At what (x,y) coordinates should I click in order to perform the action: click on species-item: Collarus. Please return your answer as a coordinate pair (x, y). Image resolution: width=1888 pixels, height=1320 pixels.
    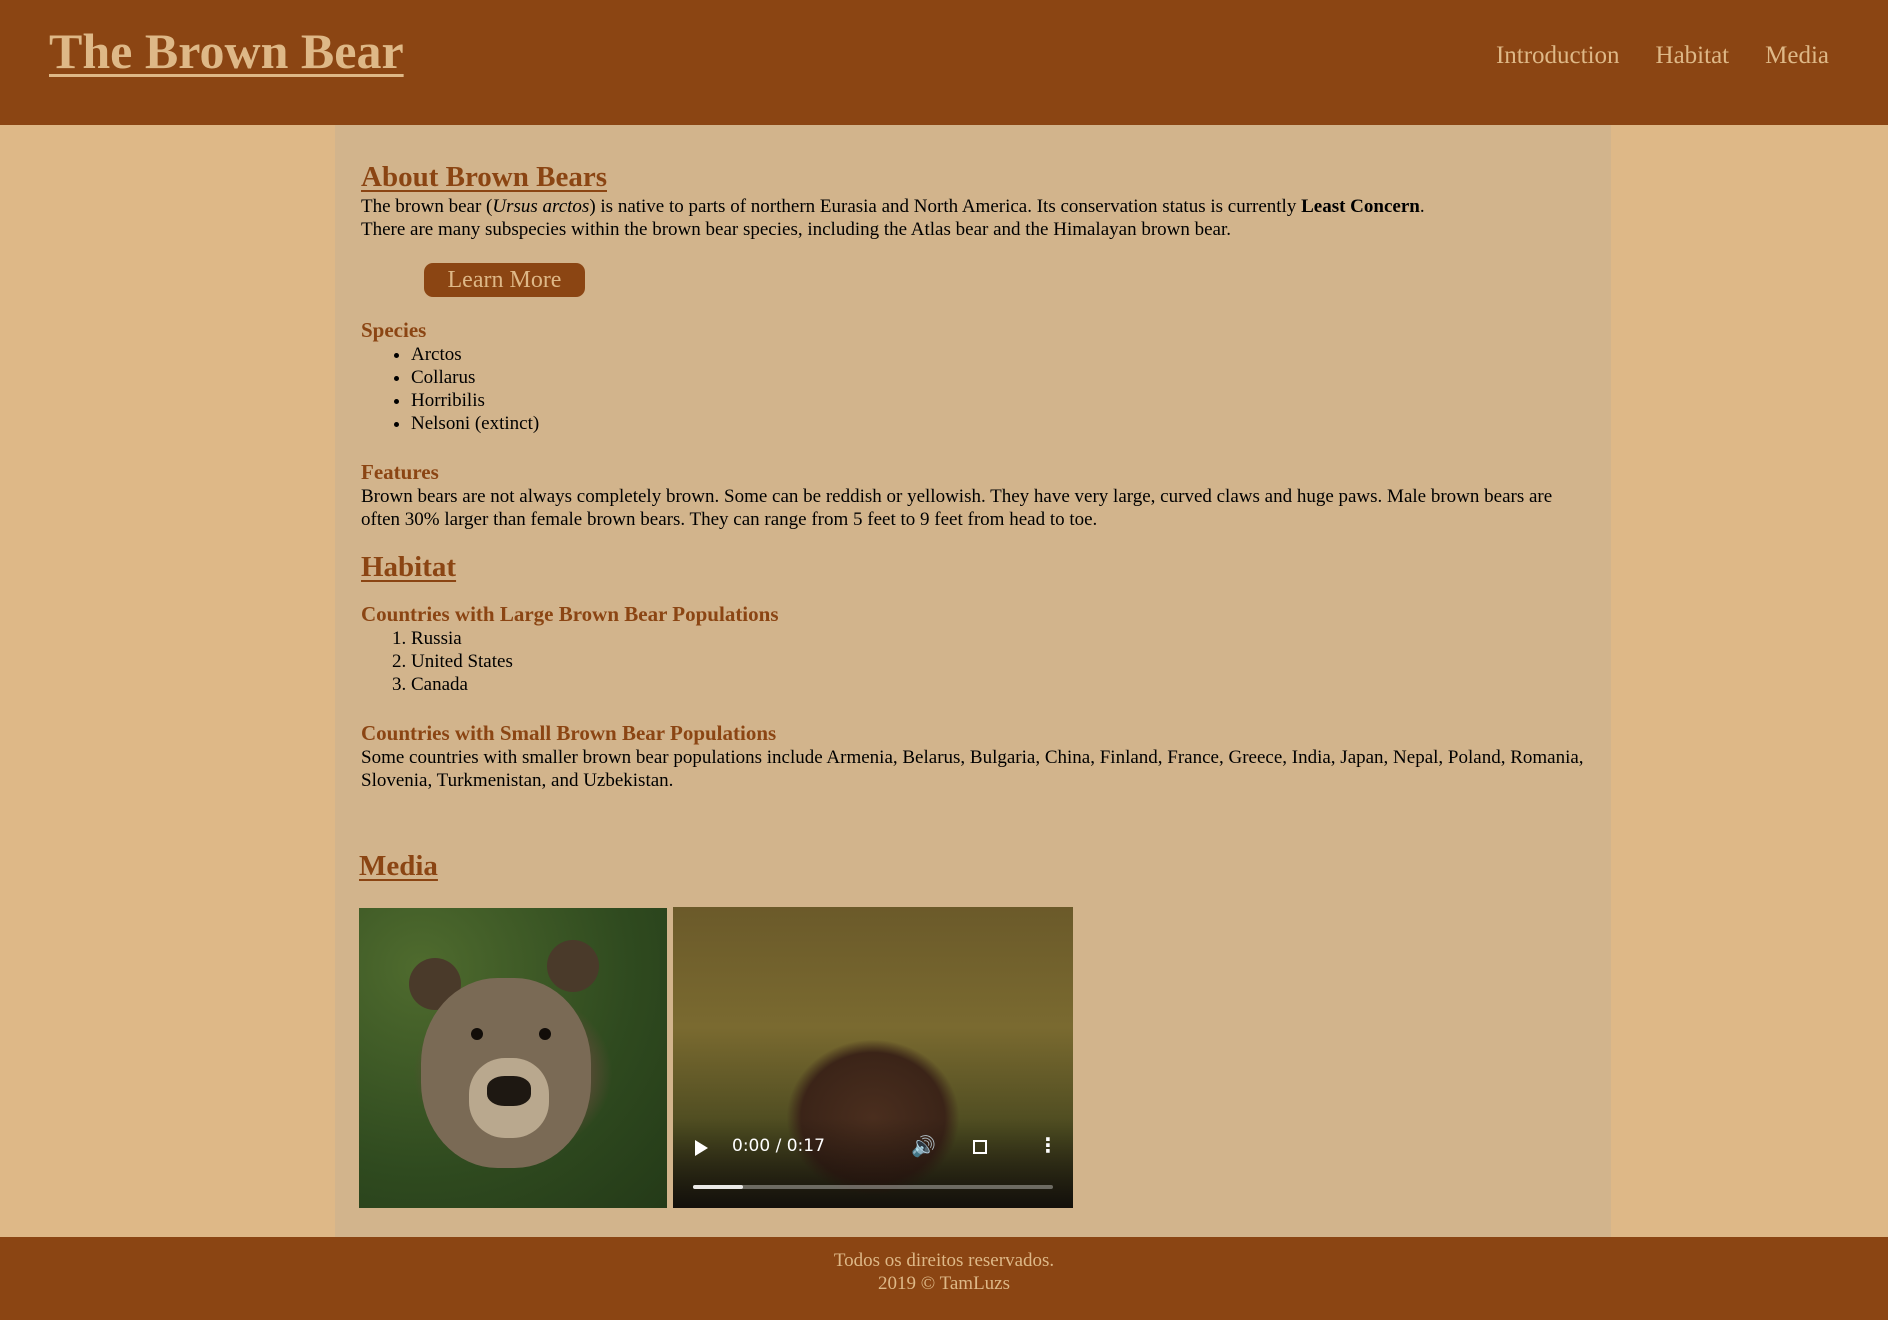
    Looking at the image, I should click on (1001, 377).